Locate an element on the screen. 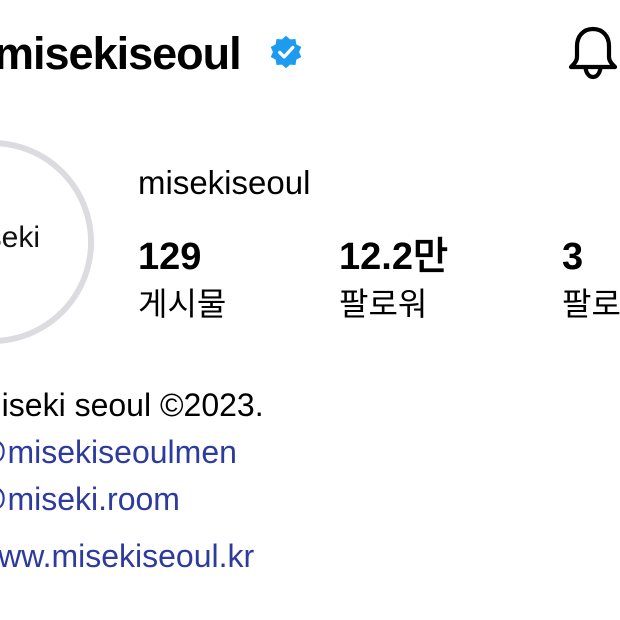 The height and width of the screenshot is (620, 620). followers-label: 팔로워 is located at coordinates (383, 304).